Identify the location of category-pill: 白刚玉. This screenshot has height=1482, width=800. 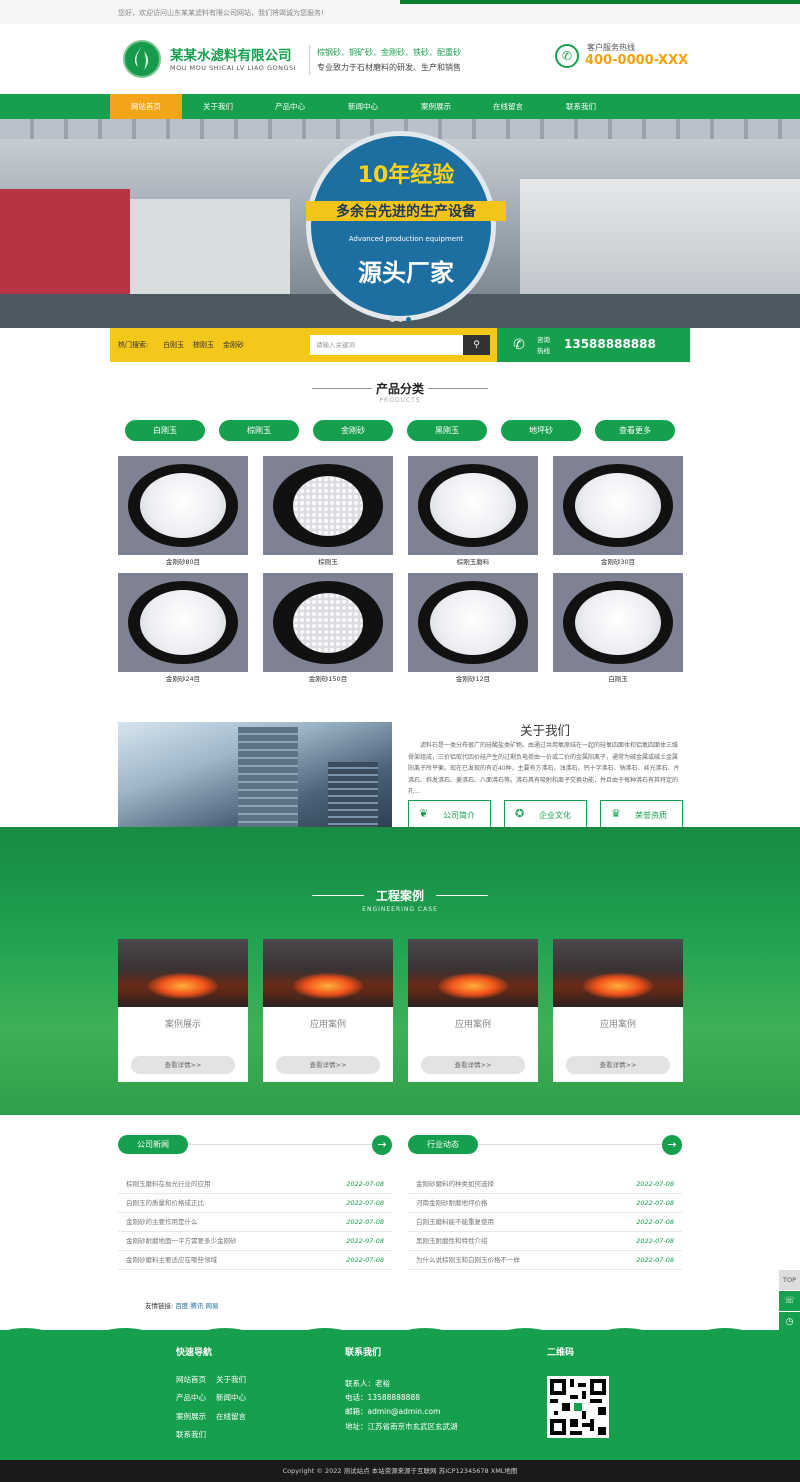
(165, 430).